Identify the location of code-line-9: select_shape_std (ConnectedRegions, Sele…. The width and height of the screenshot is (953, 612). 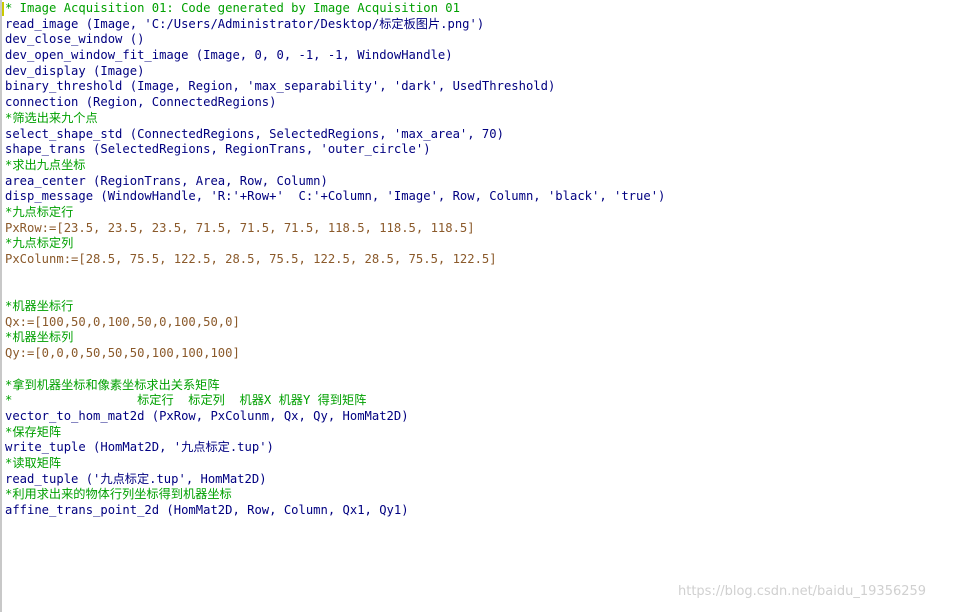
(335, 135).